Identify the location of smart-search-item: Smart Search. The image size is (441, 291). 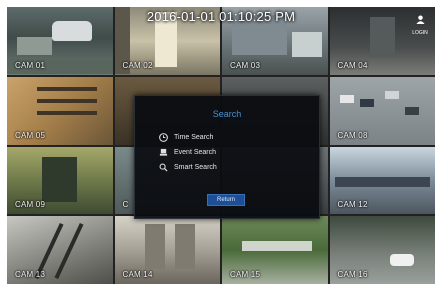
(188, 167).